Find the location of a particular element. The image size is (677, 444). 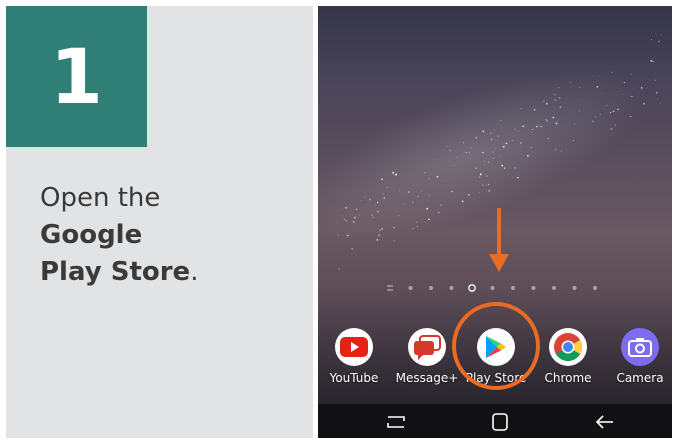

app-label: YouTube is located at coordinates (354, 378).